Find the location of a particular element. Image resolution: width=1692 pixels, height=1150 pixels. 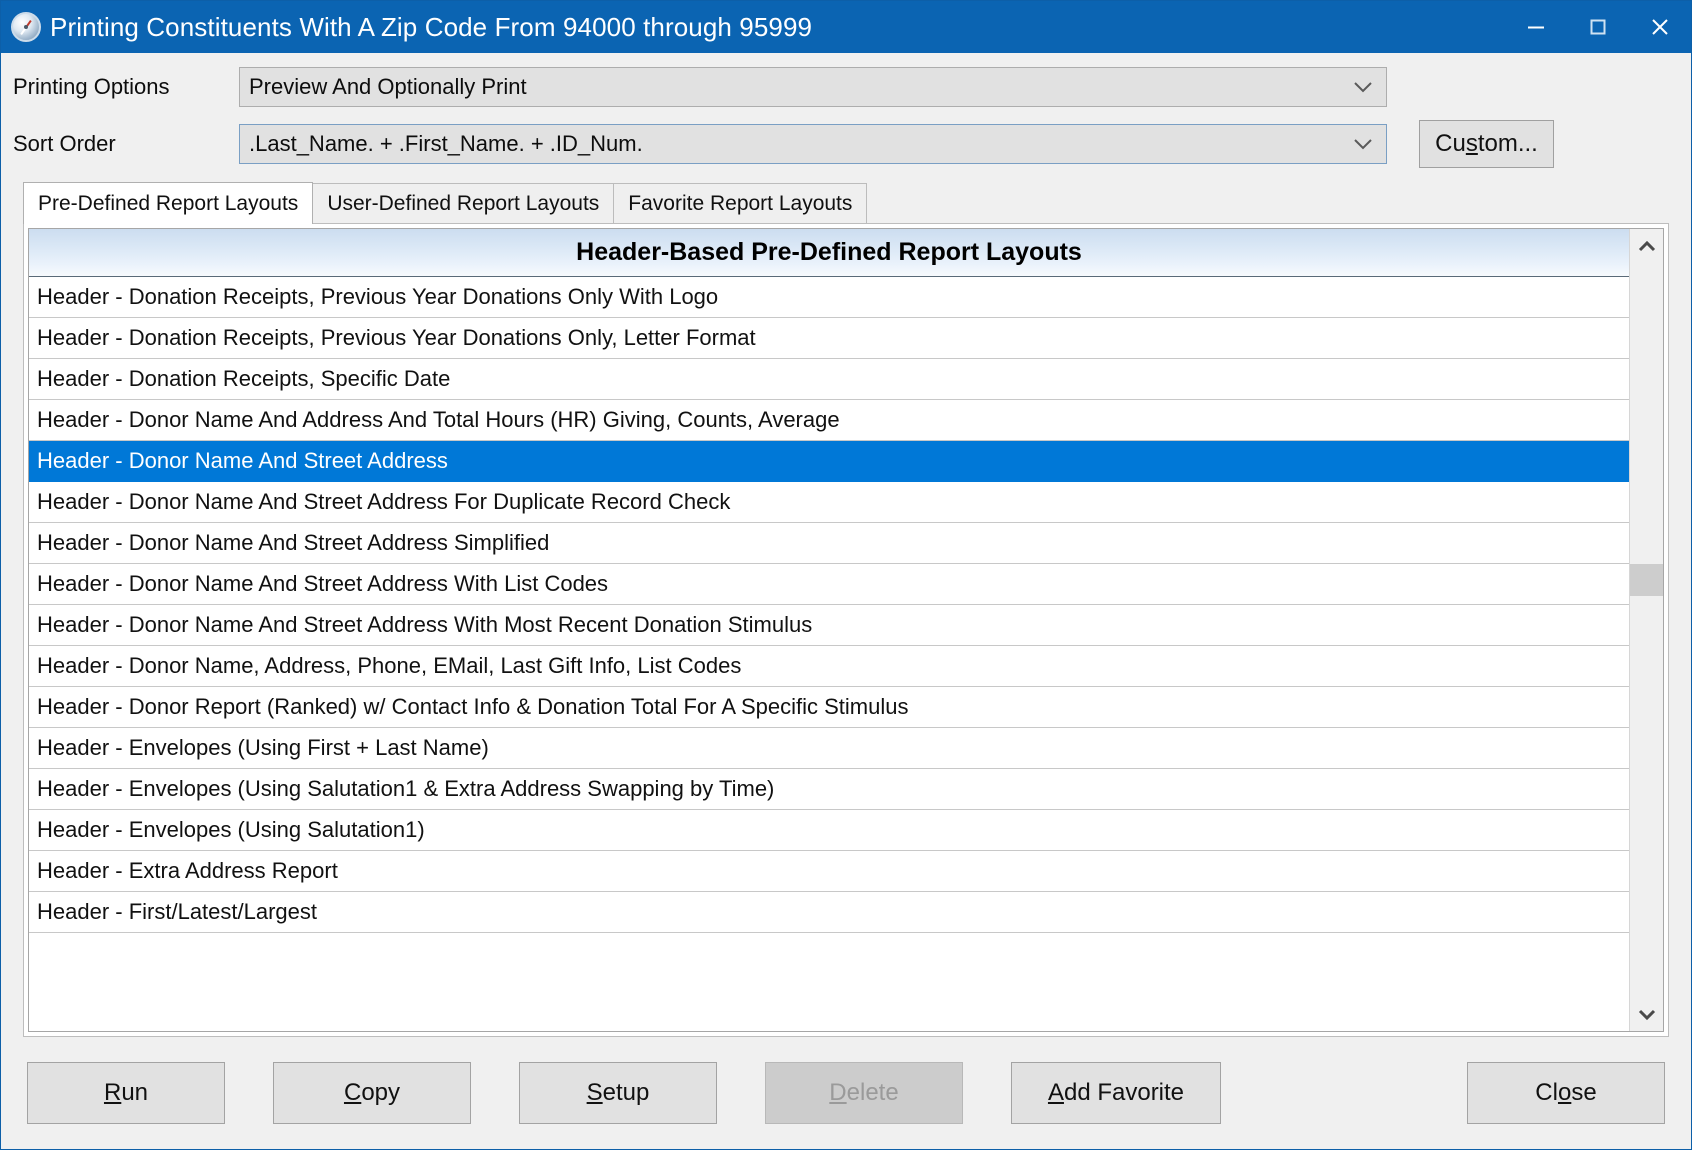

tab-pre-defined-report-layouts: Pre-Defined Report Layouts is located at coordinates (168, 203).